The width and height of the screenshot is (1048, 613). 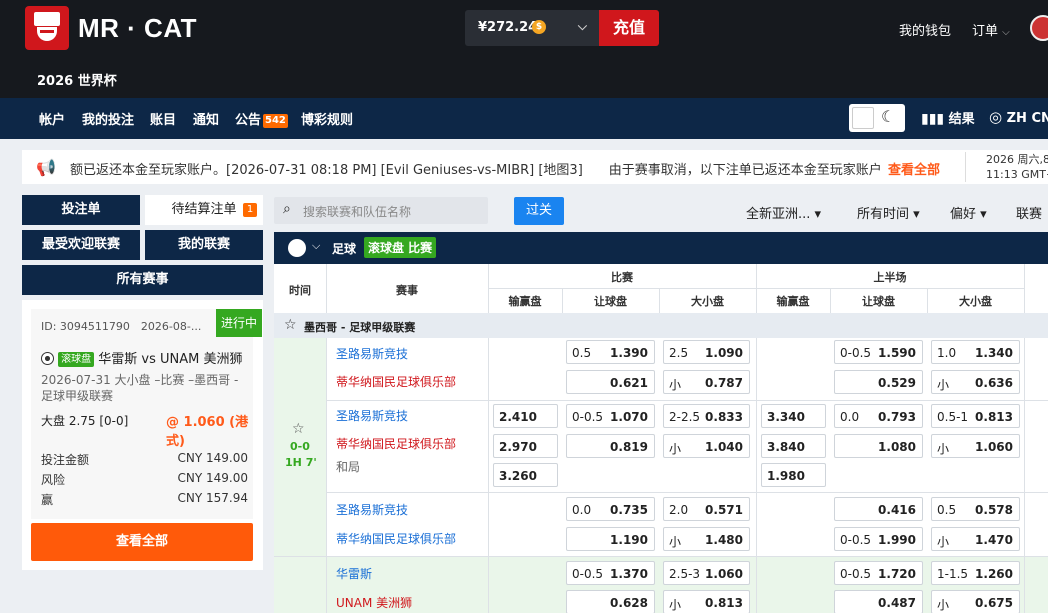 What do you see at coordinates (996, 117) in the screenshot?
I see `globe-icon: ◎` at bounding box center [996, 117].